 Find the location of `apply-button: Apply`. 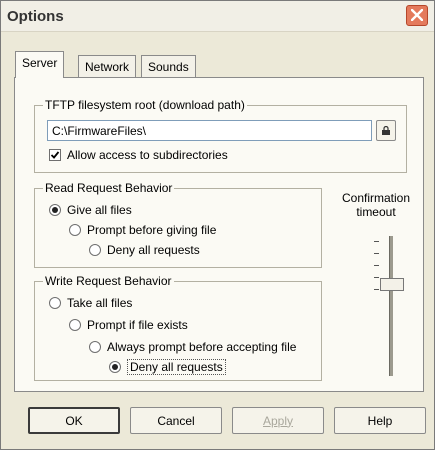

apply-button: Apply is located at coordinates (278, 420).